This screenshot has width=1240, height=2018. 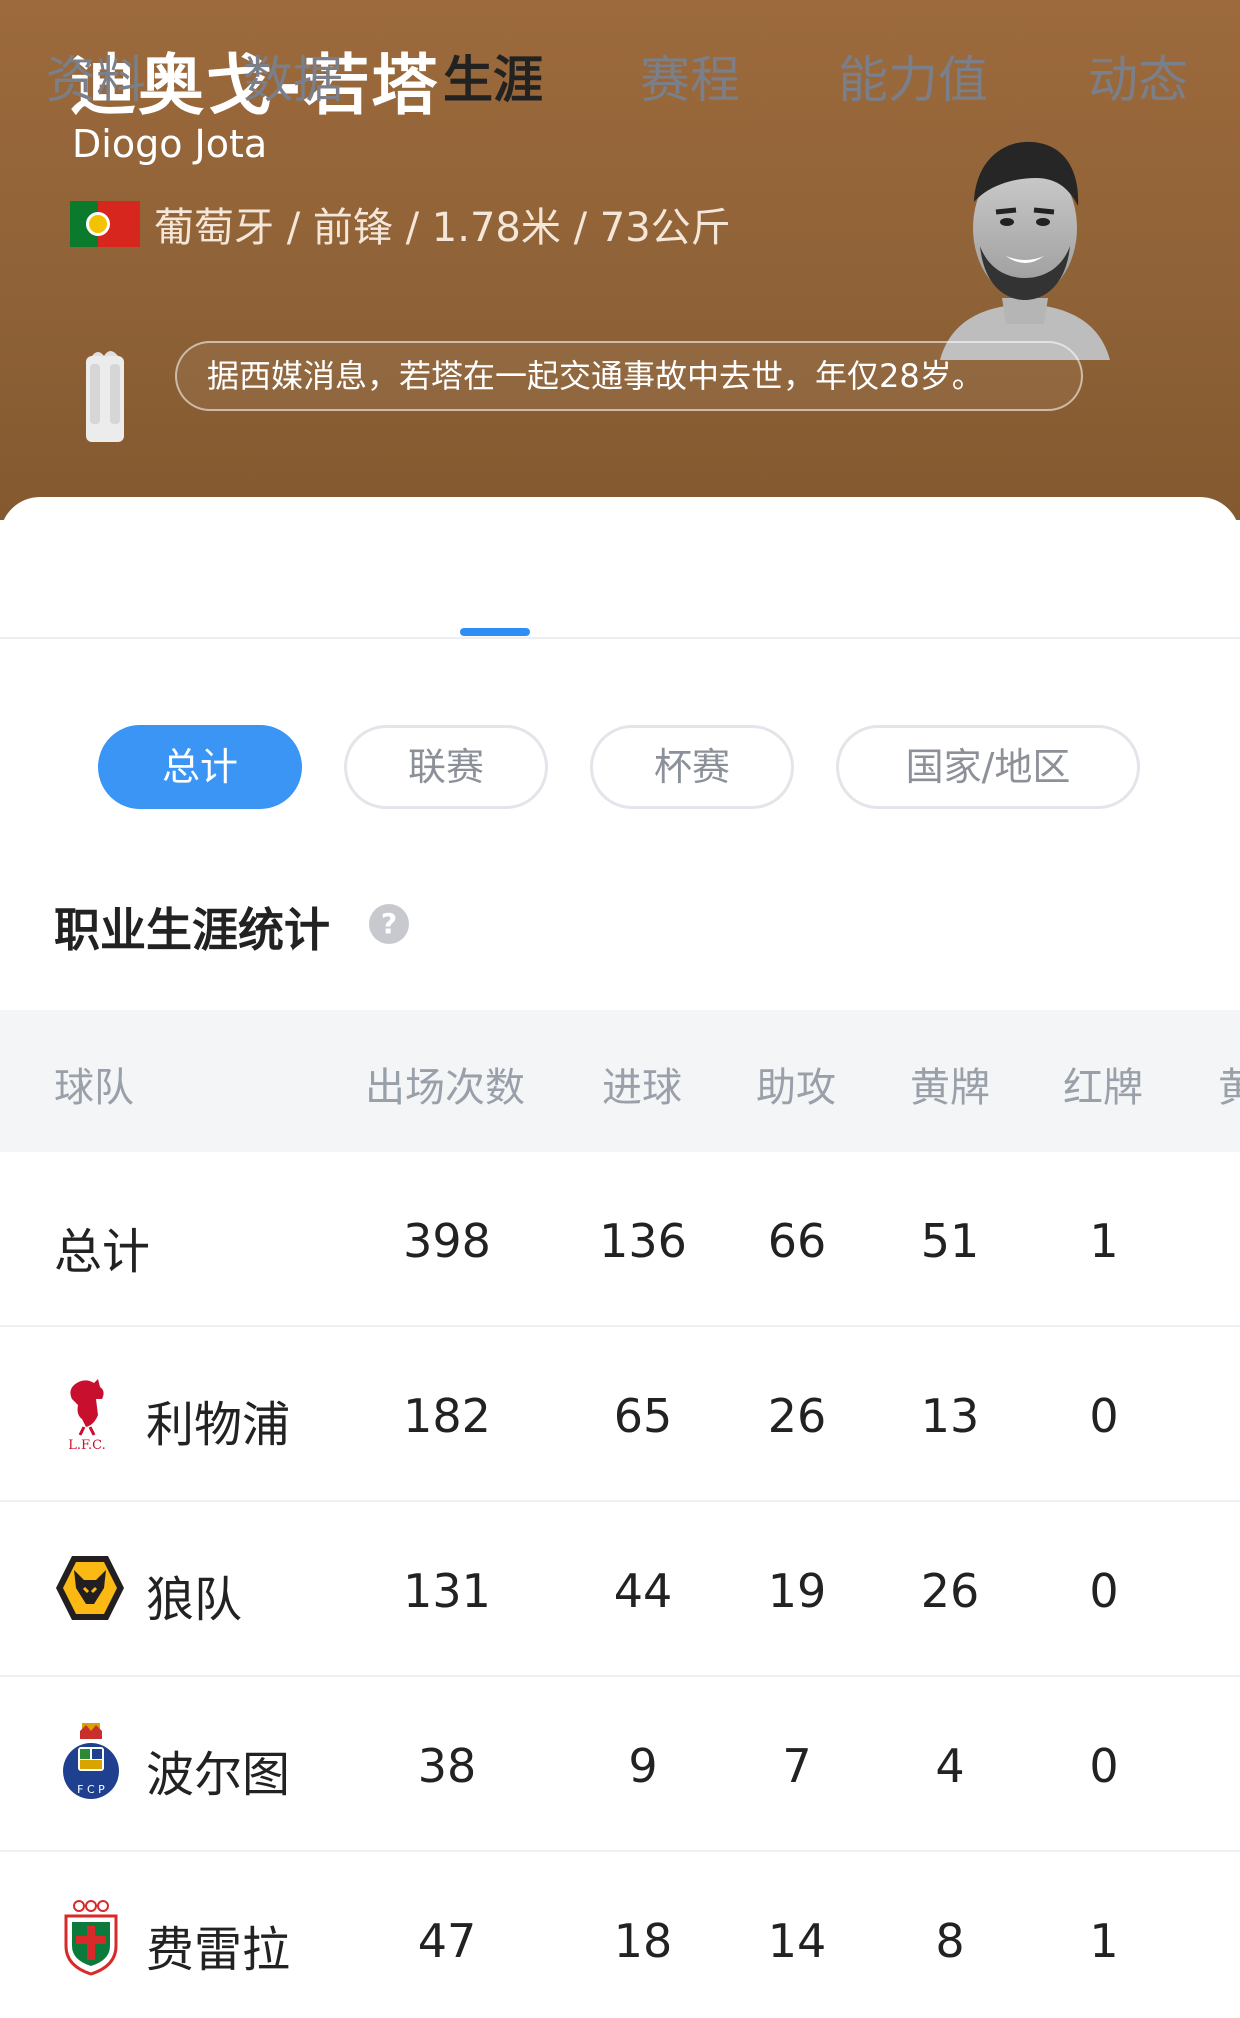 What do you see at coordinates (442, 228) in the screenshot?
I see `player-meta-text: 葡萄牙 / 前锋 / 1.78米 / 73公斤` at bounding box center [442, 228].